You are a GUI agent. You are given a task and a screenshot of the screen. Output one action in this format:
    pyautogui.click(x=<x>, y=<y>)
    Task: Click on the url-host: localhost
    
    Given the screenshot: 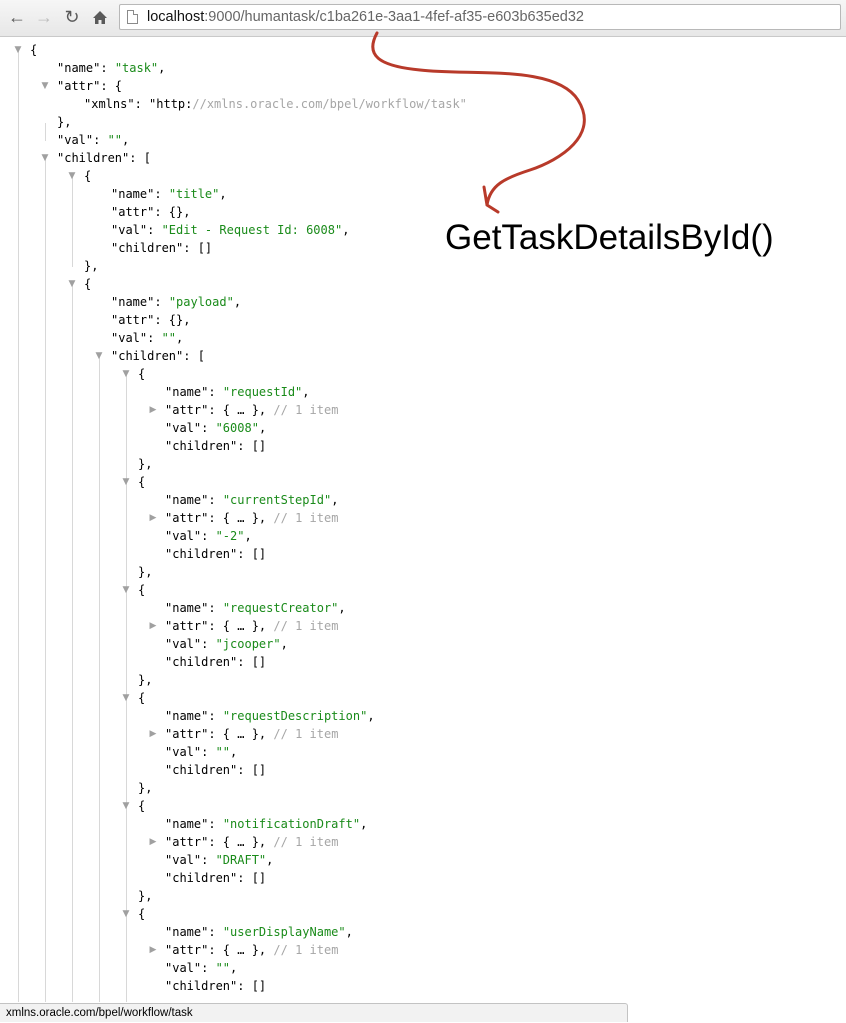 What is the action you would take?
    pyautogui.click(x=176, y=17)
    